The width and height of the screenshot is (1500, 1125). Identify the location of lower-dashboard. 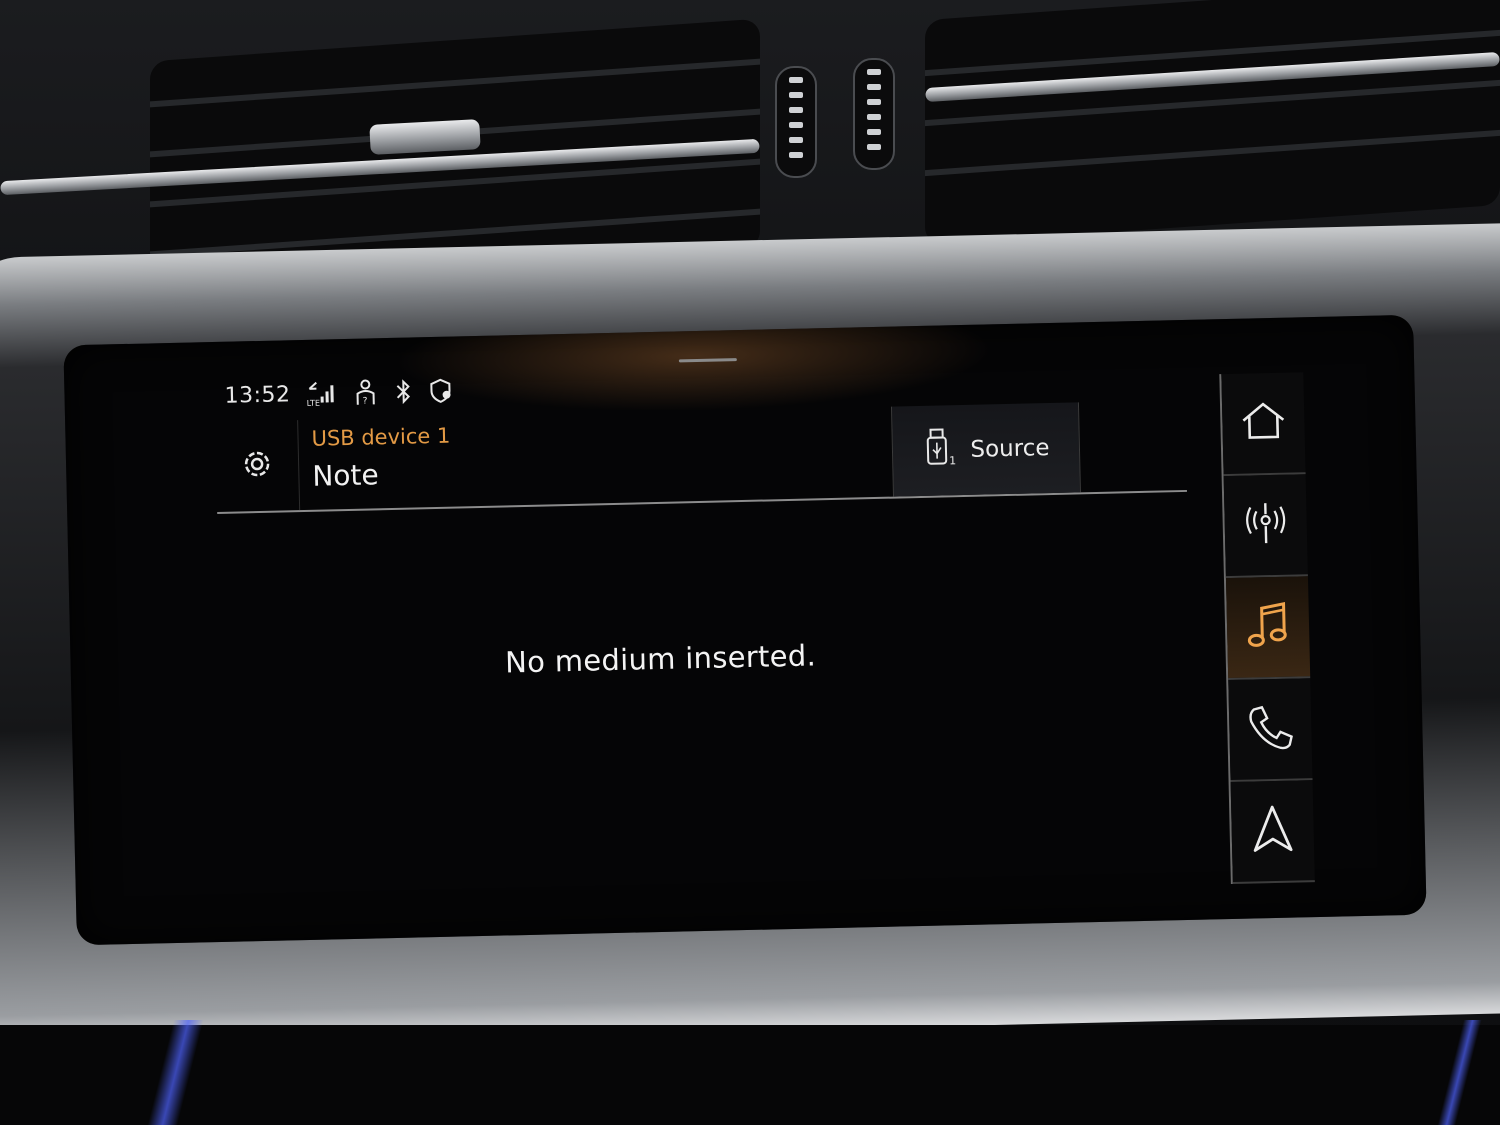
(750, 1075).